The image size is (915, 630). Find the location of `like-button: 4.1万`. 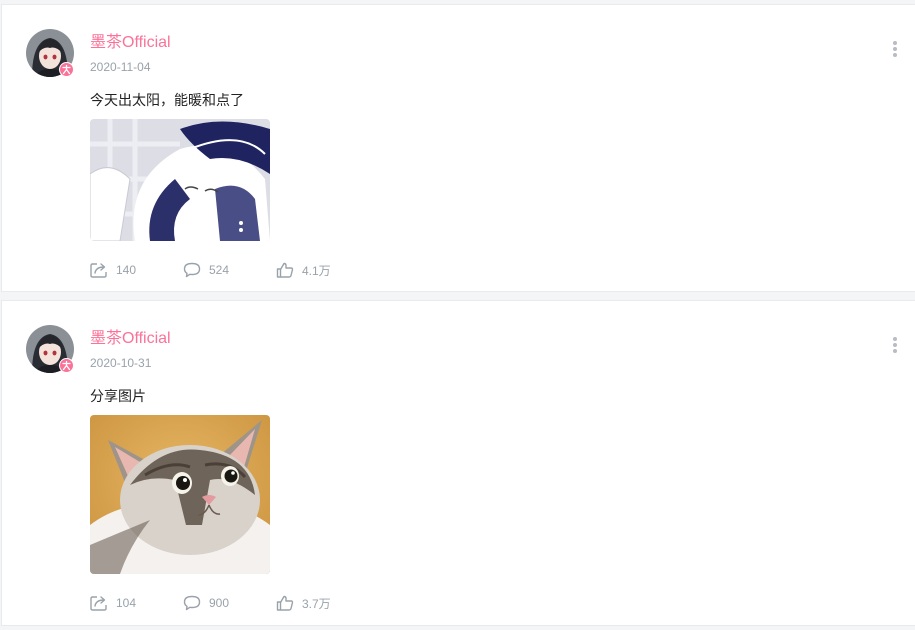

like-button: 4.1万 is located at coordinates (322, 270).